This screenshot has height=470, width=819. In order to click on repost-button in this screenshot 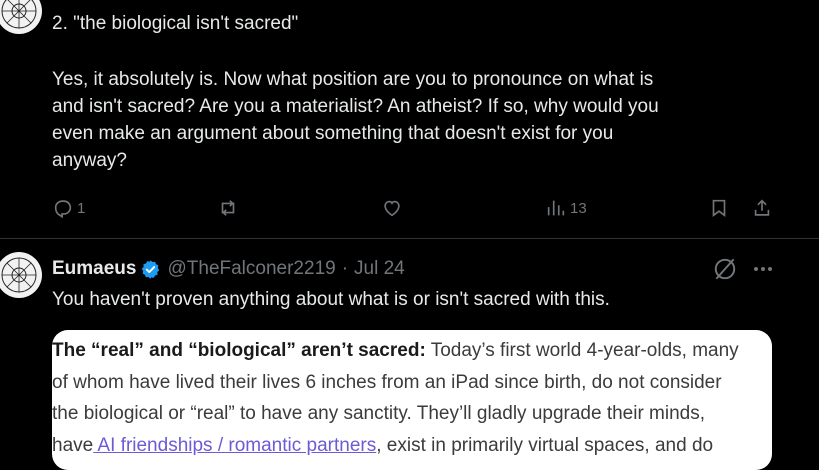, I will do `click(228, 208)`.